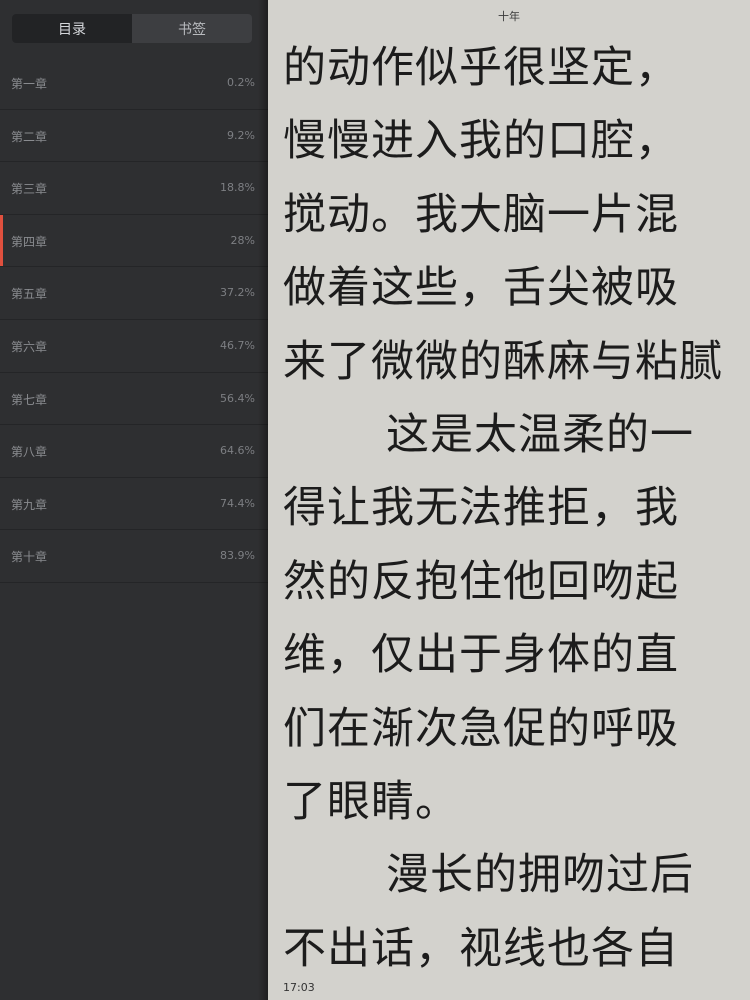  Describe the element at coordinates (481, 655) in the screenshot. I see `text-line: 维，仅出于身体的直` at that location.